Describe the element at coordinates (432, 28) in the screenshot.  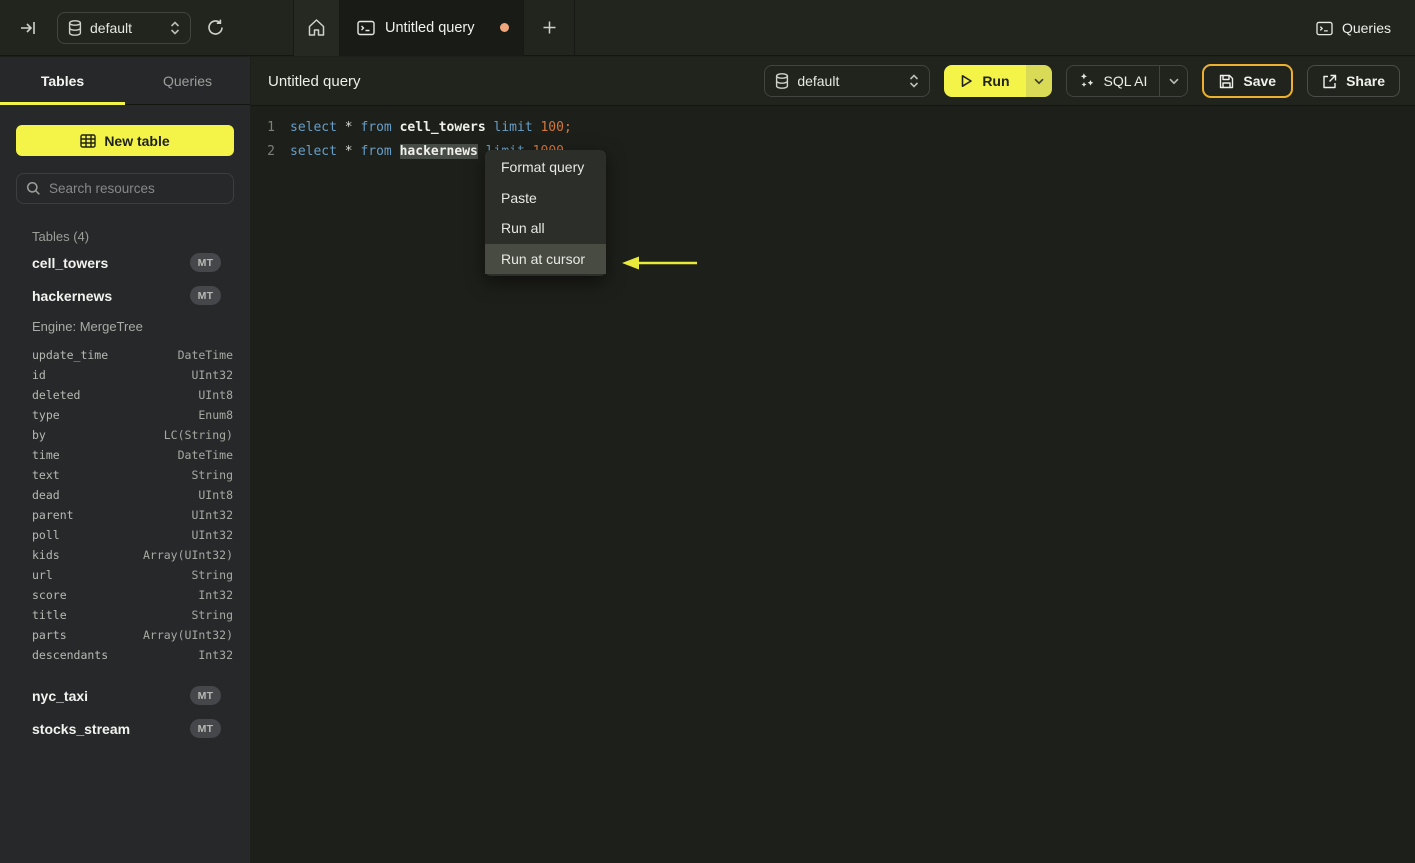
I see `query-tab: Untitled query` at that location.